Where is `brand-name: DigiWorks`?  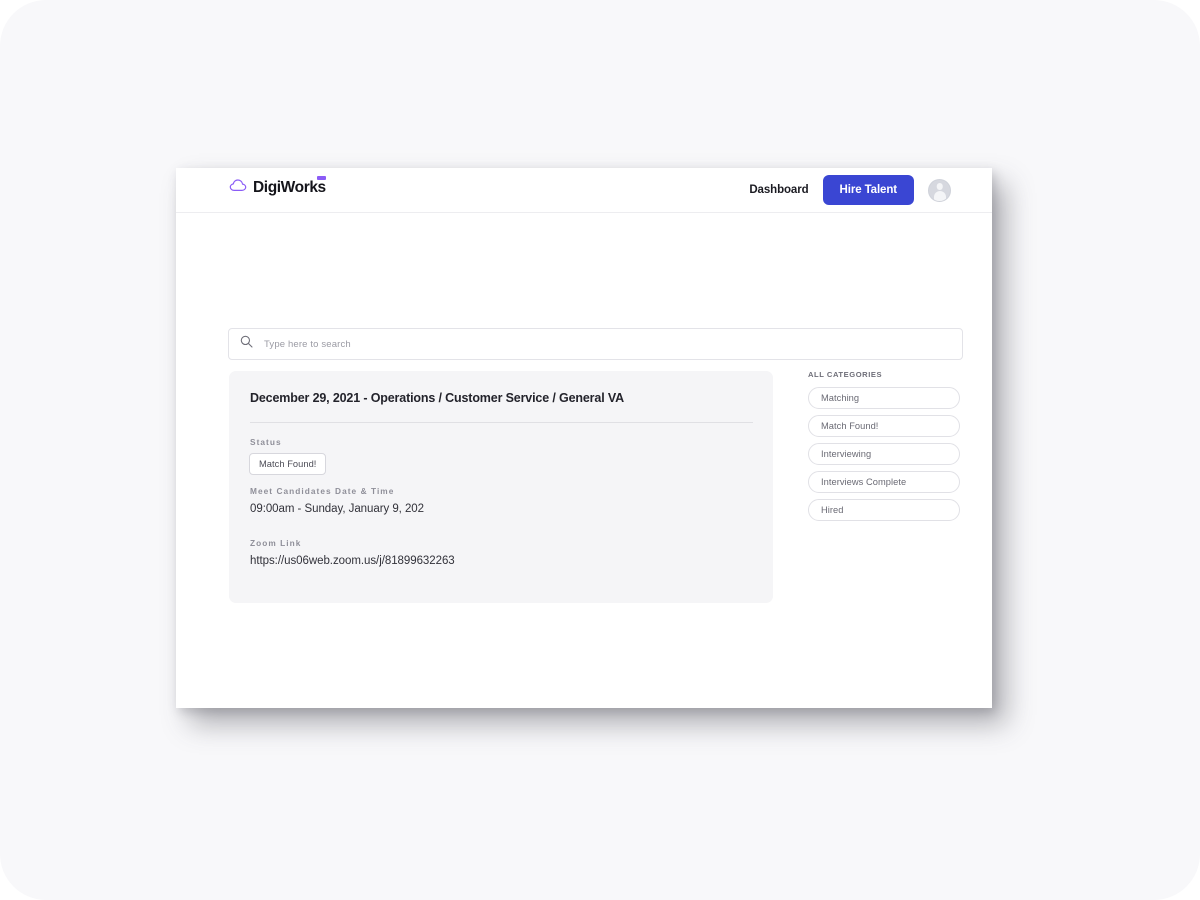
brand-name: DigiWorks is located at coordinates (289, 186).